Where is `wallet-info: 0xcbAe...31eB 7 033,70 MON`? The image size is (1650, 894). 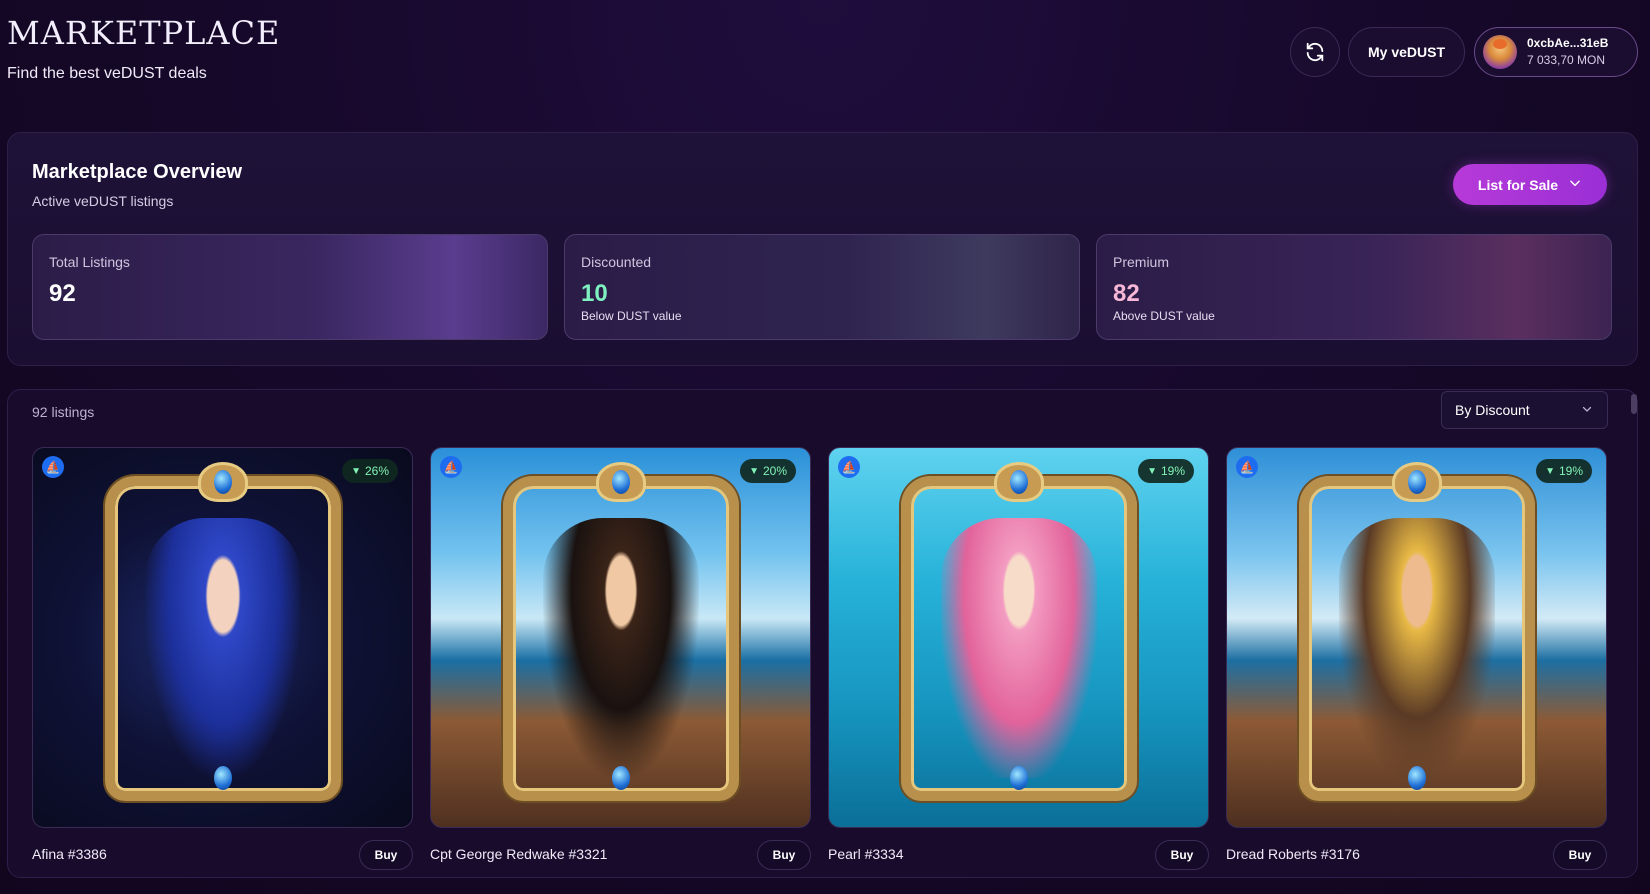 wallet-info: 0xcbAe...31eB 7 033,70 MON is located at coordinates (1567, 52).